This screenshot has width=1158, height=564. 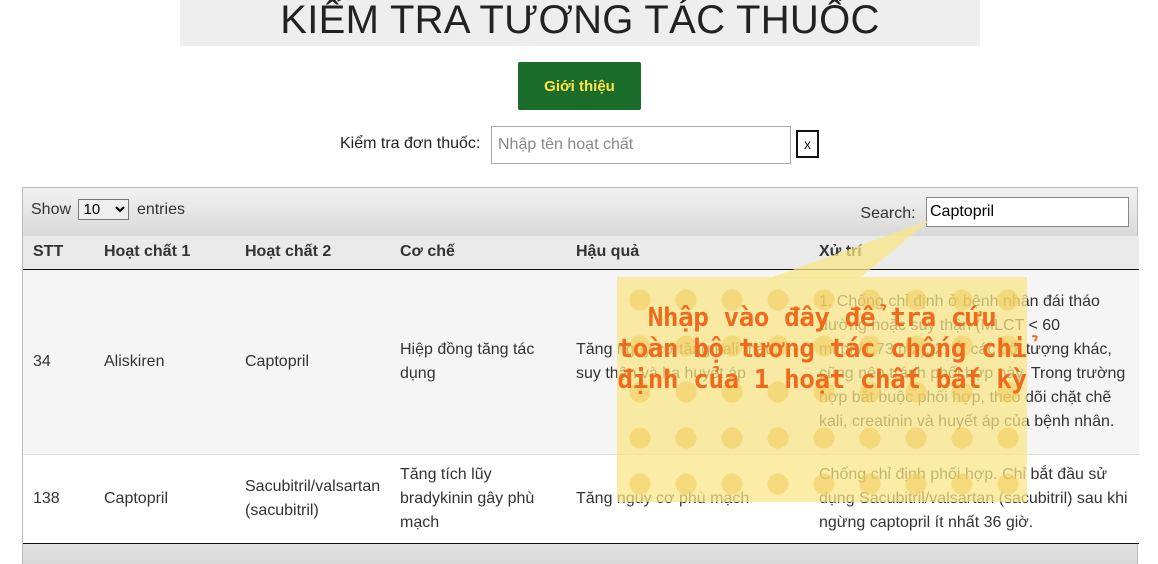 What do you see at coordinates (807, 144) in the screenshot?
I see `clear-input-button: x` at bounding box center [807, 144].